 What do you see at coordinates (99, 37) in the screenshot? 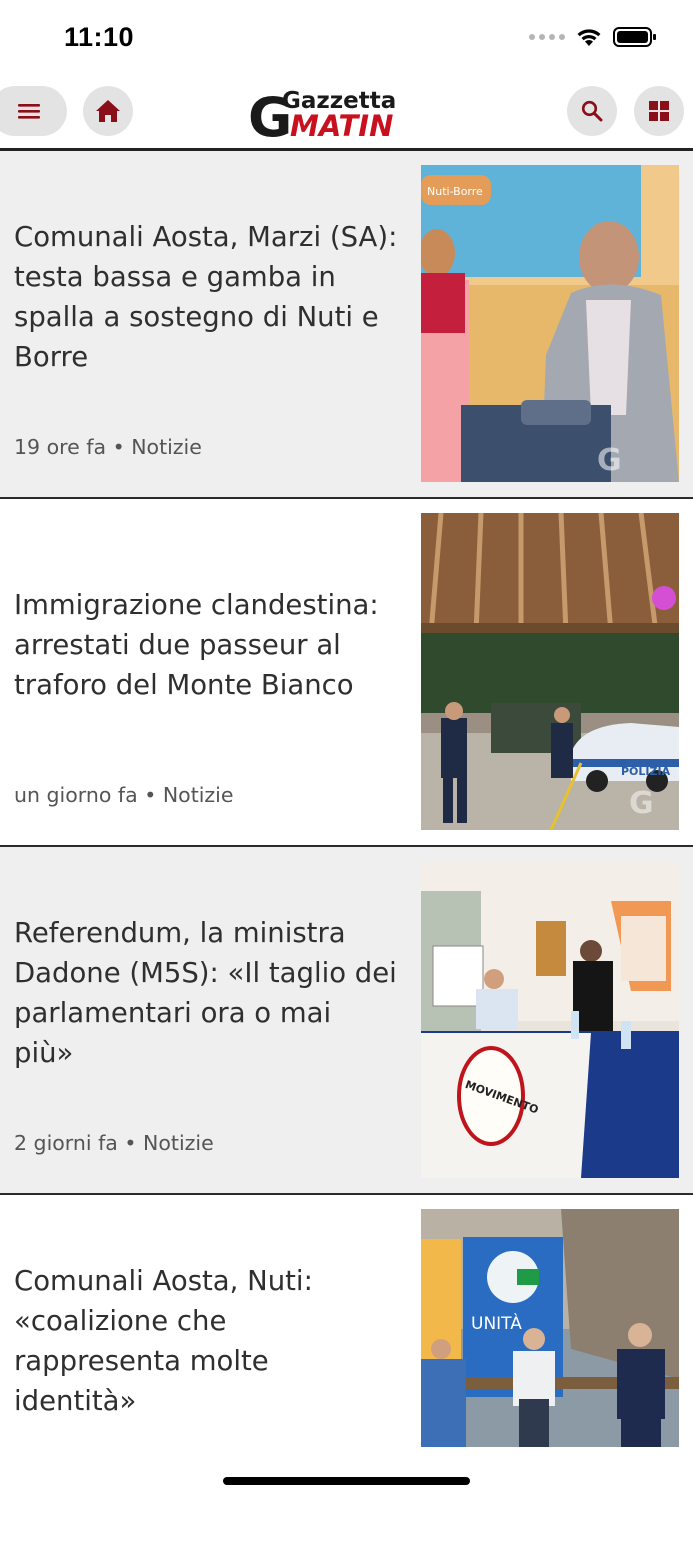
I see `status-time: 11:10` at bounding box center [99, 37].